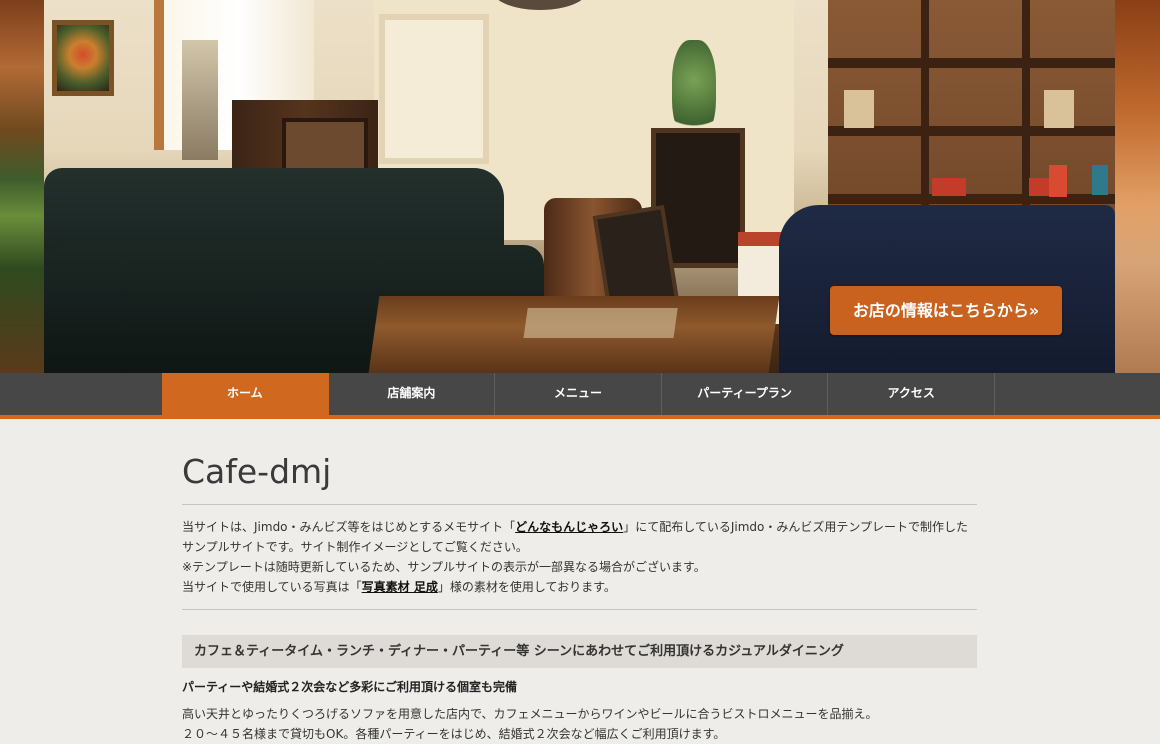  I want to click on nav-item-store-info: 店舗案内, so click(412, 394).